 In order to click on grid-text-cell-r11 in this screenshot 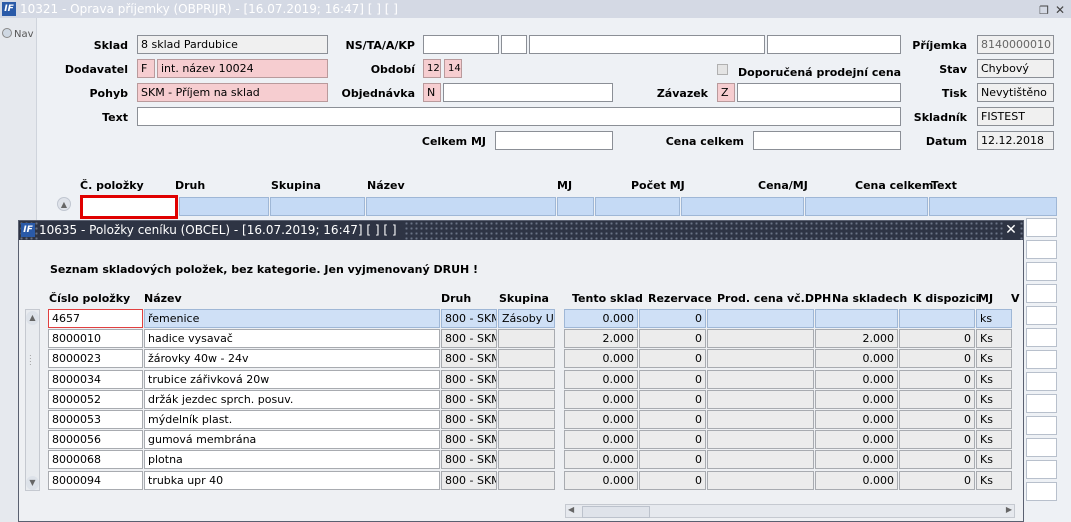, I will do `click(1041, 425)`.